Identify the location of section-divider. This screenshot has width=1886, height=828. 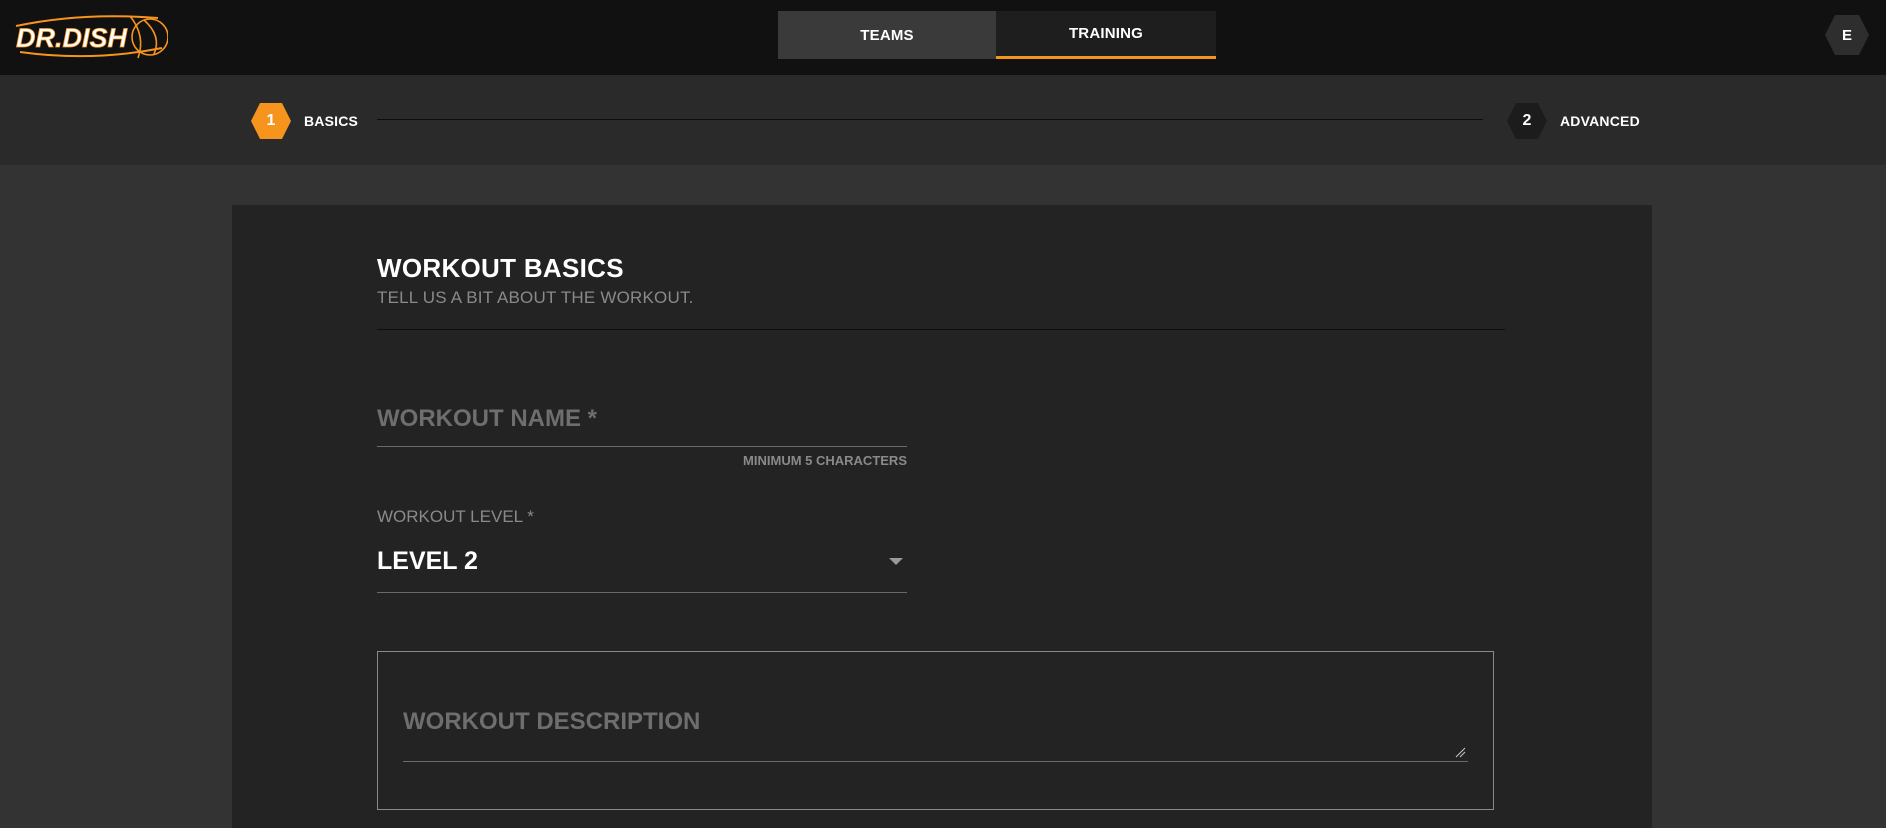
(941, 329).